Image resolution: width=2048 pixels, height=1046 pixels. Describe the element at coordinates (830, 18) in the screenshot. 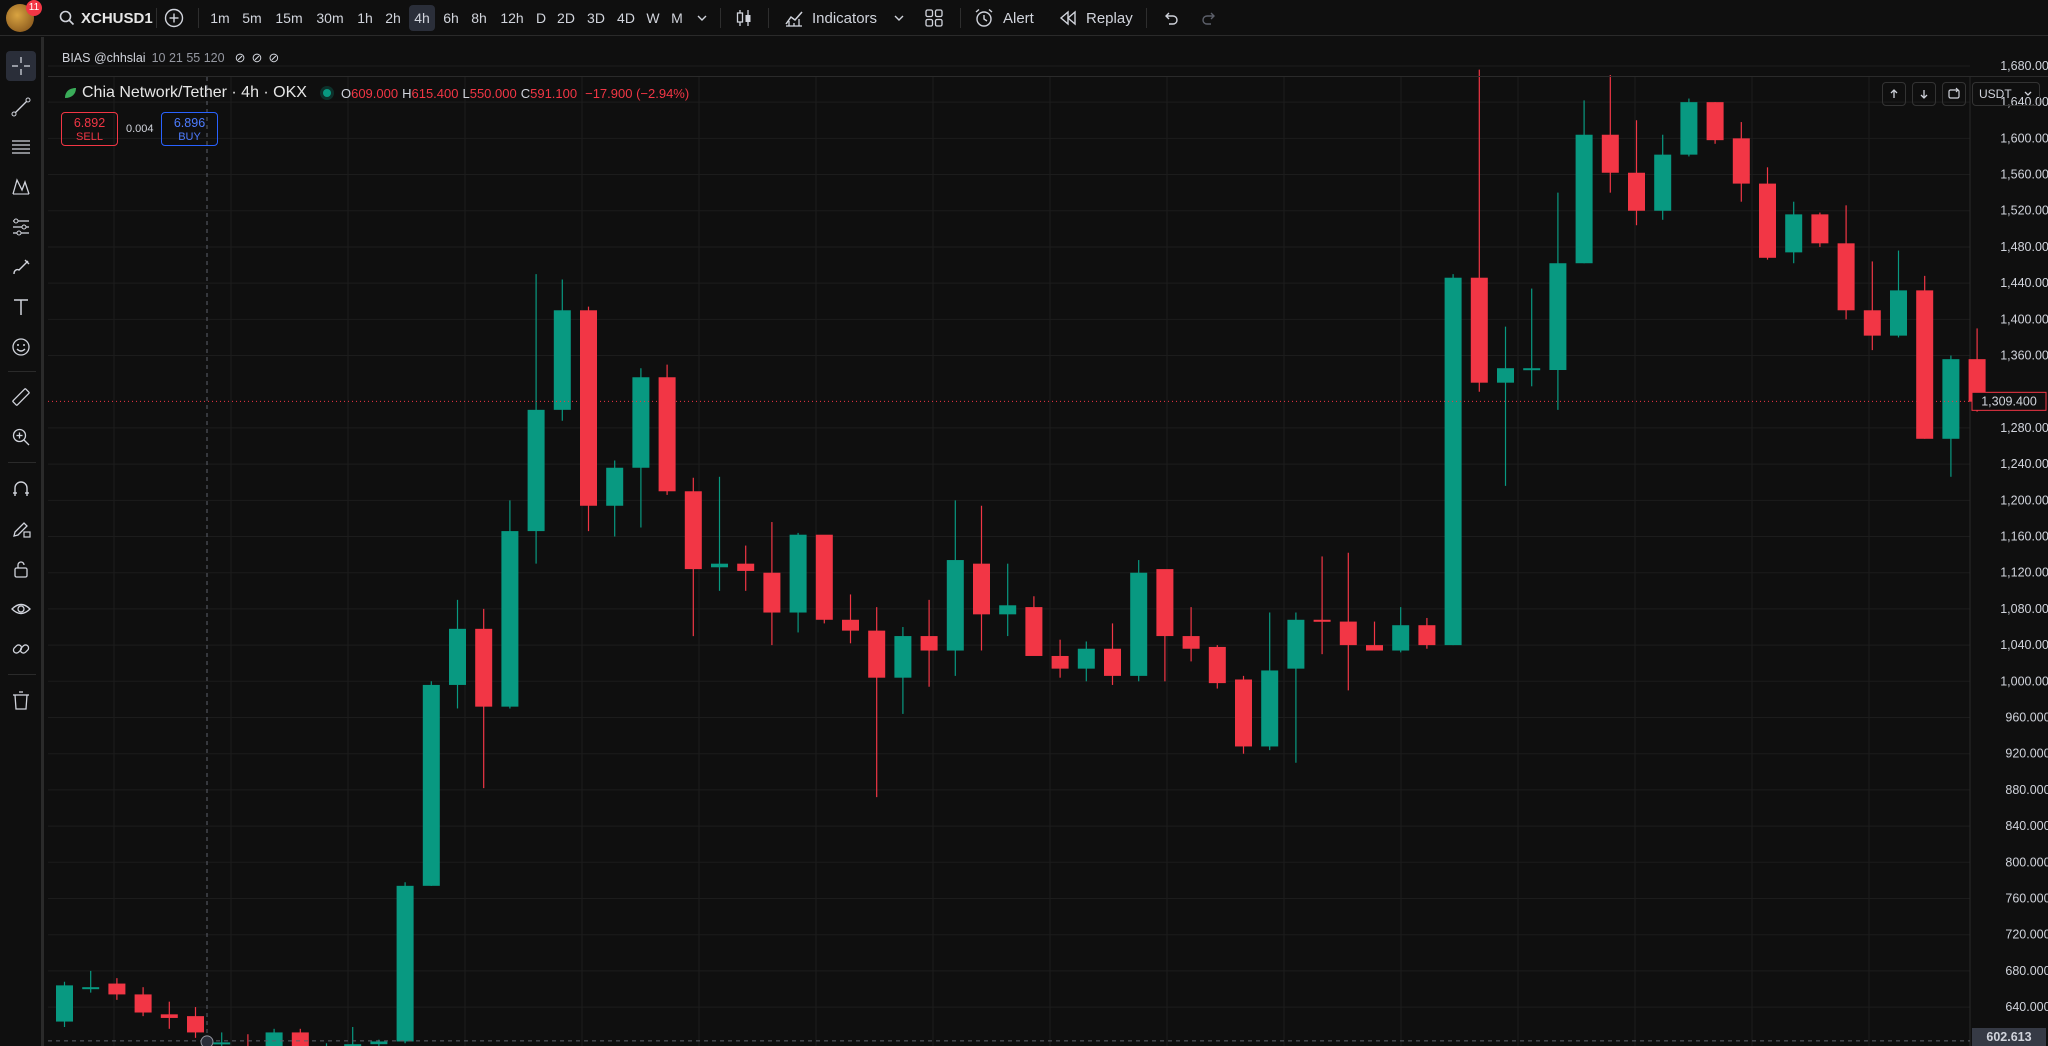

I see `indicators-button: Indicators` at that location.